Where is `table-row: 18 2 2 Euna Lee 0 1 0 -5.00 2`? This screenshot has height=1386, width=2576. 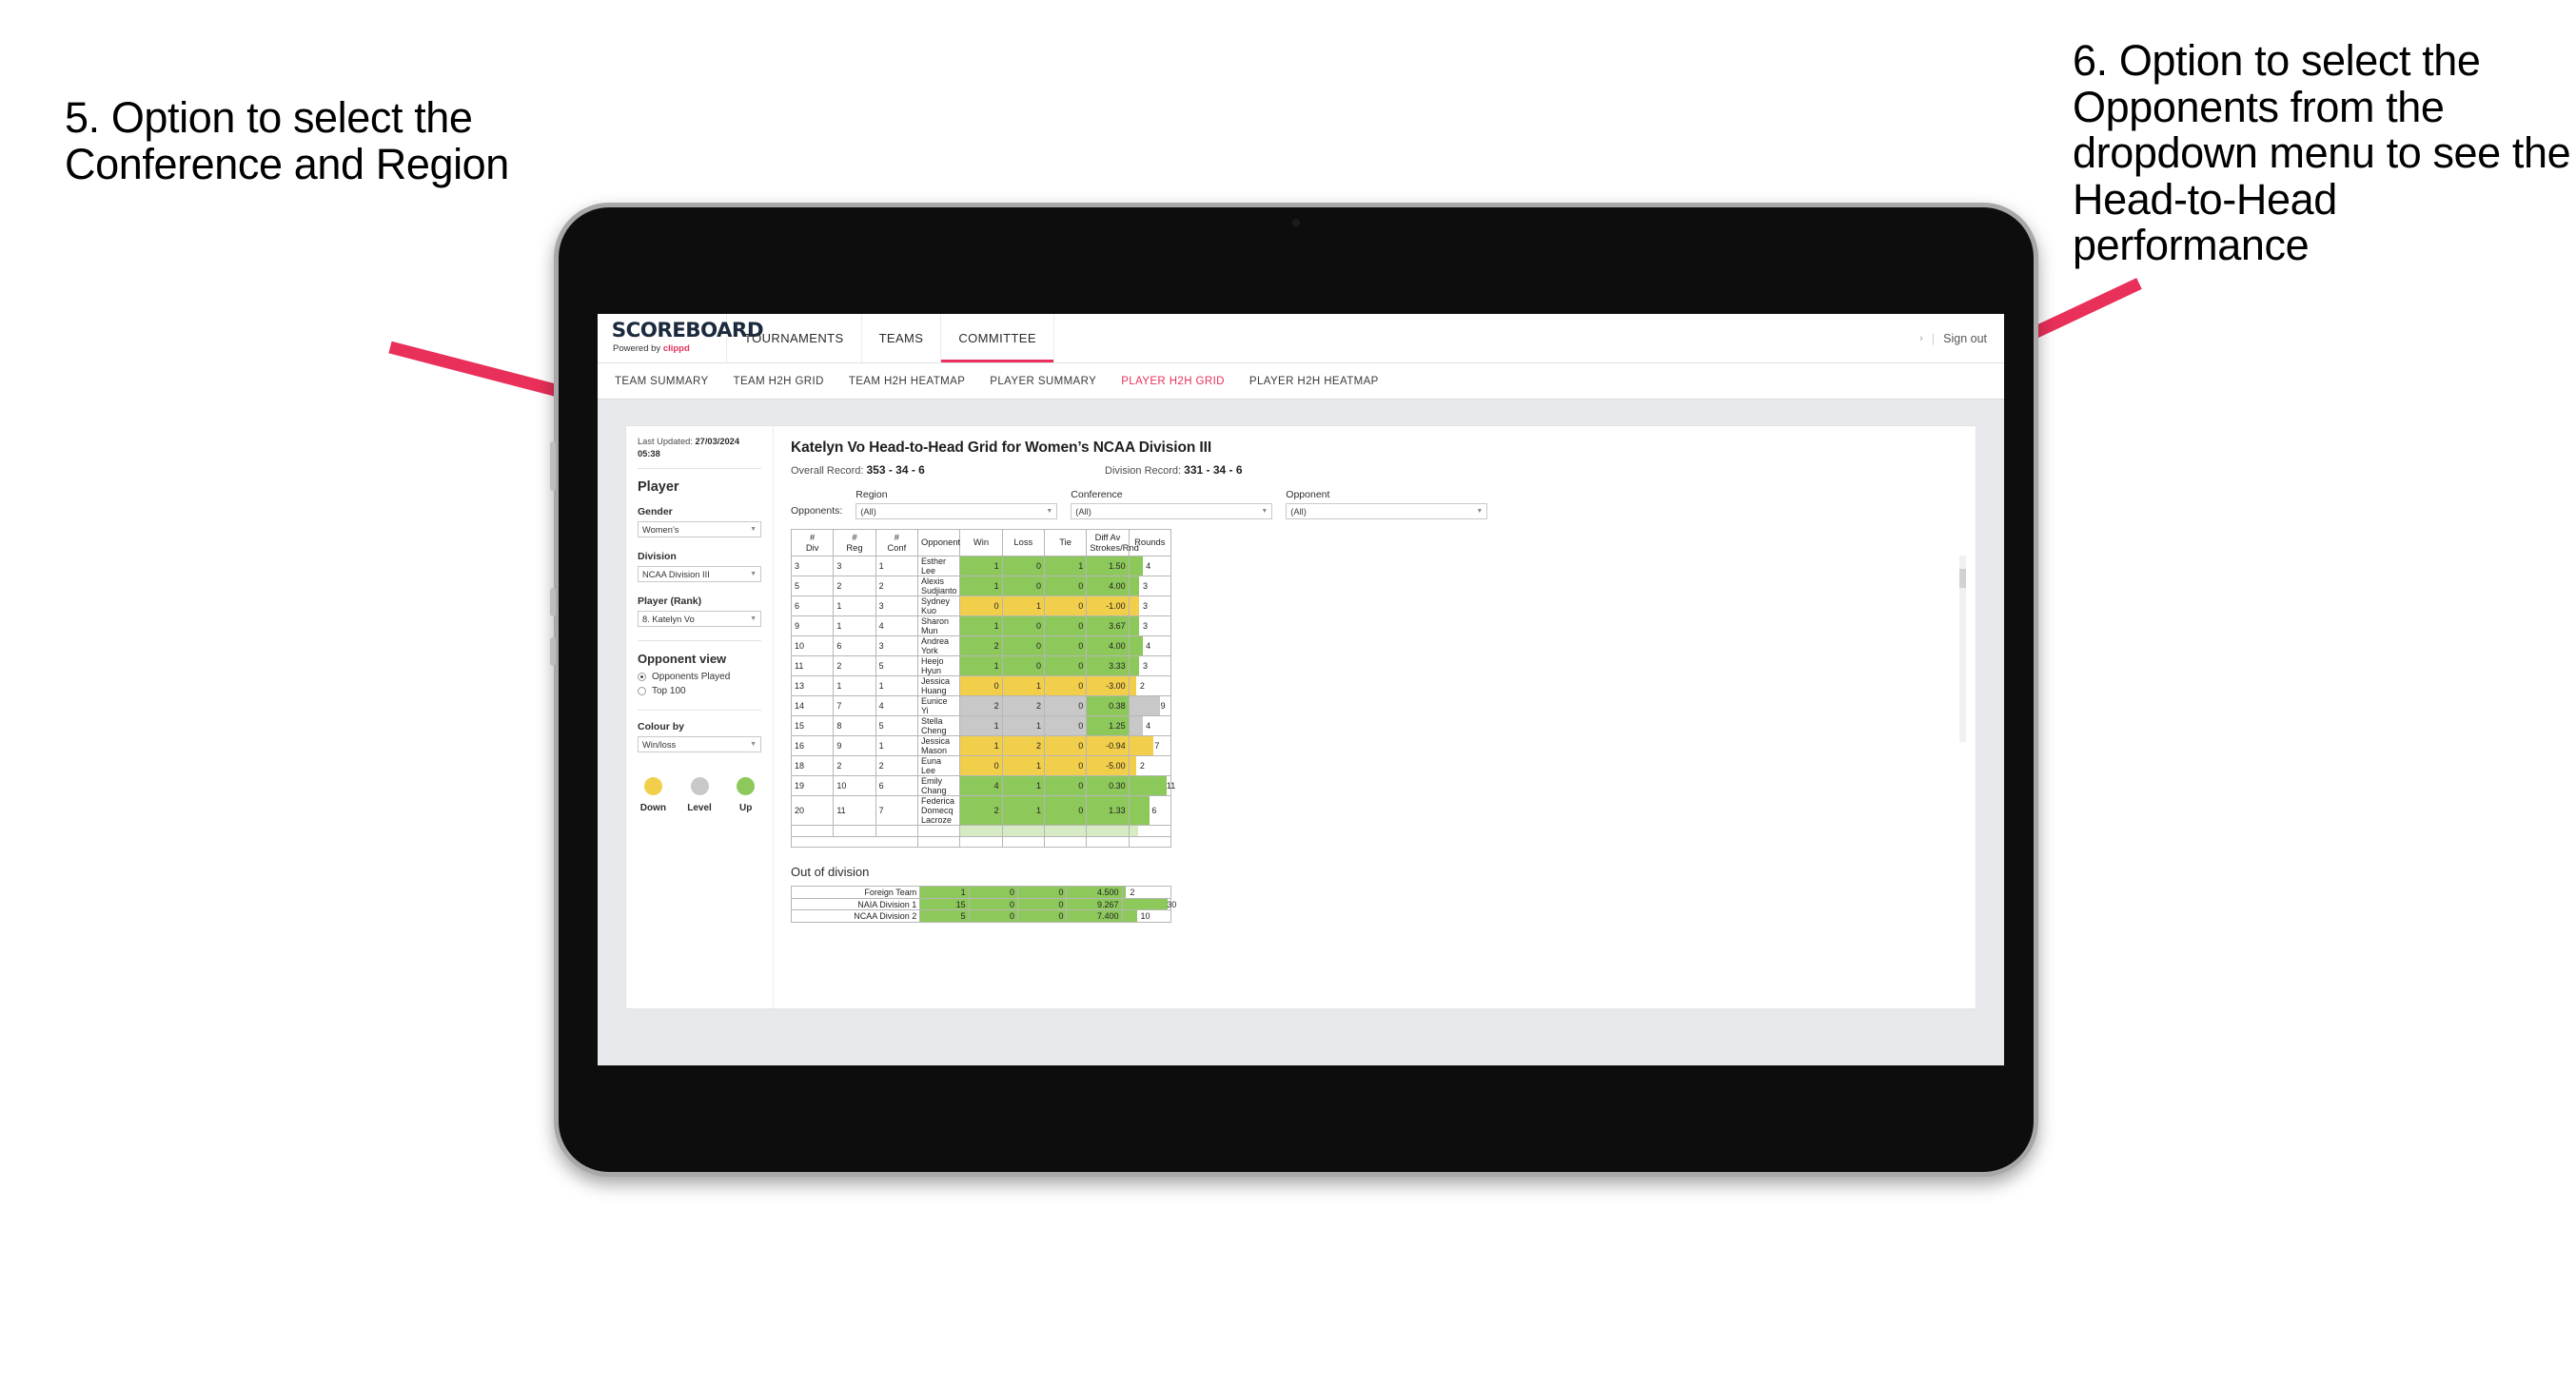 table-row: 18 2 2 Euna Lee 0 1 0 -5.00 2 is located at coordinates (981, 765).